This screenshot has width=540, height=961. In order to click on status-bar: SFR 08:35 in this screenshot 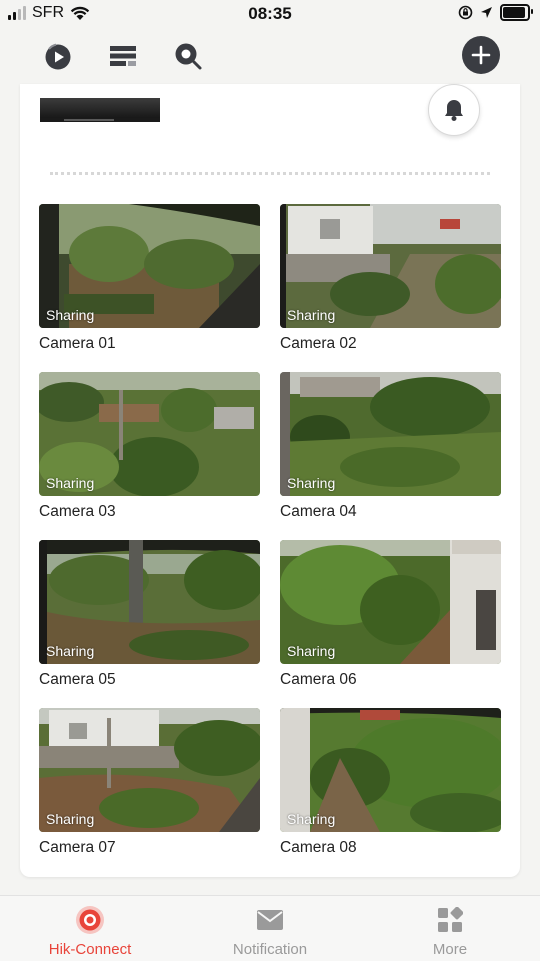, I will do `click(270, 15)`.